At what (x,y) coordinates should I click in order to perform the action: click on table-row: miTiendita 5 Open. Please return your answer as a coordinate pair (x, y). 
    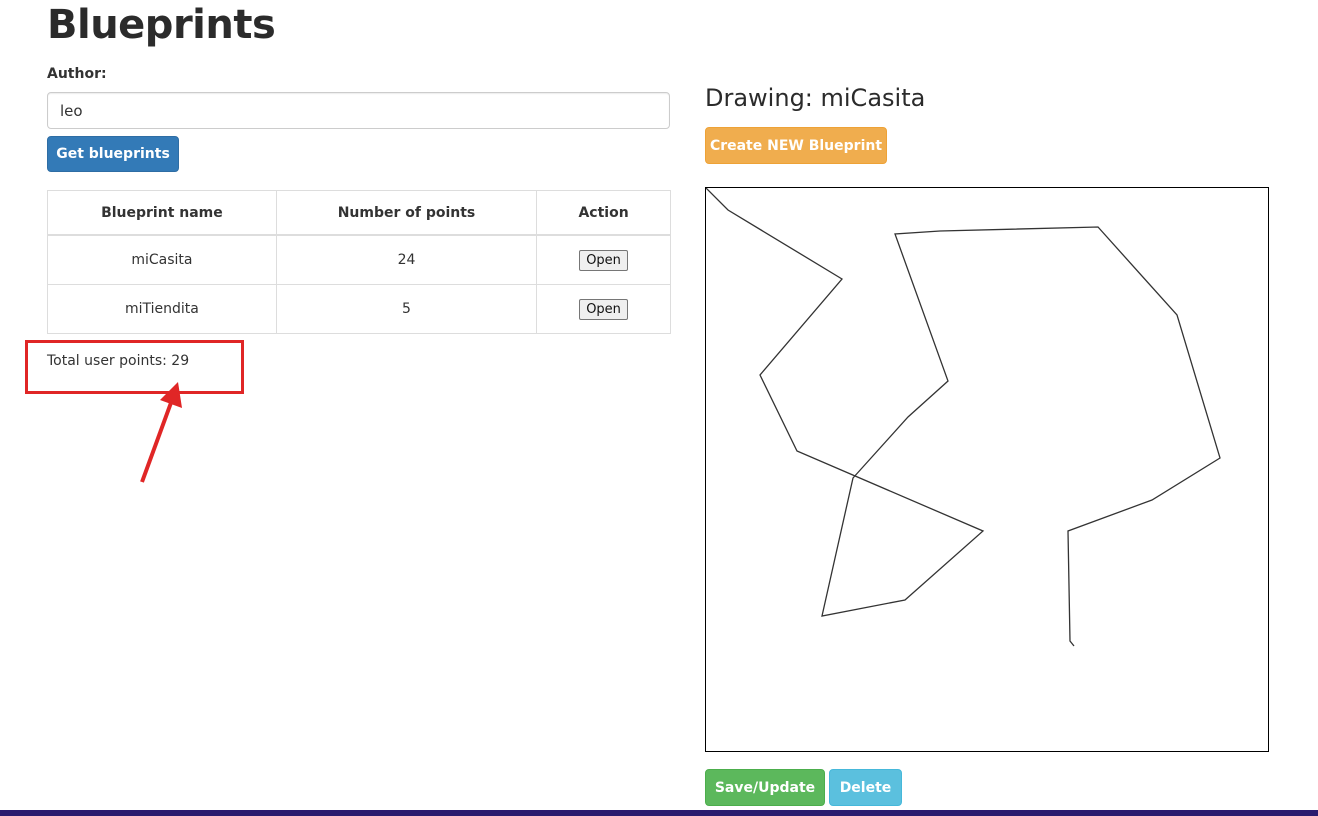
    Looking at the image, I should click on (359, 309).